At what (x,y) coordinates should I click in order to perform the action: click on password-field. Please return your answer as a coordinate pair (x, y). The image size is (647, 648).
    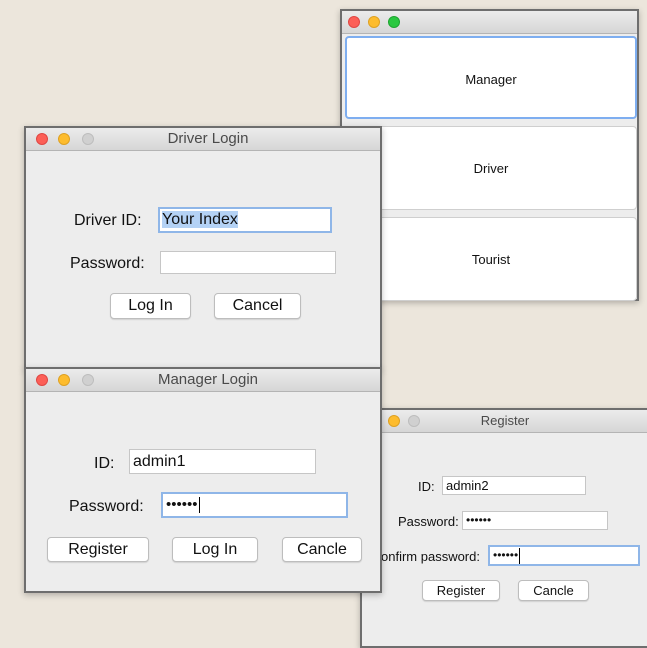
    Looking at the image, I should click on (248, 262).